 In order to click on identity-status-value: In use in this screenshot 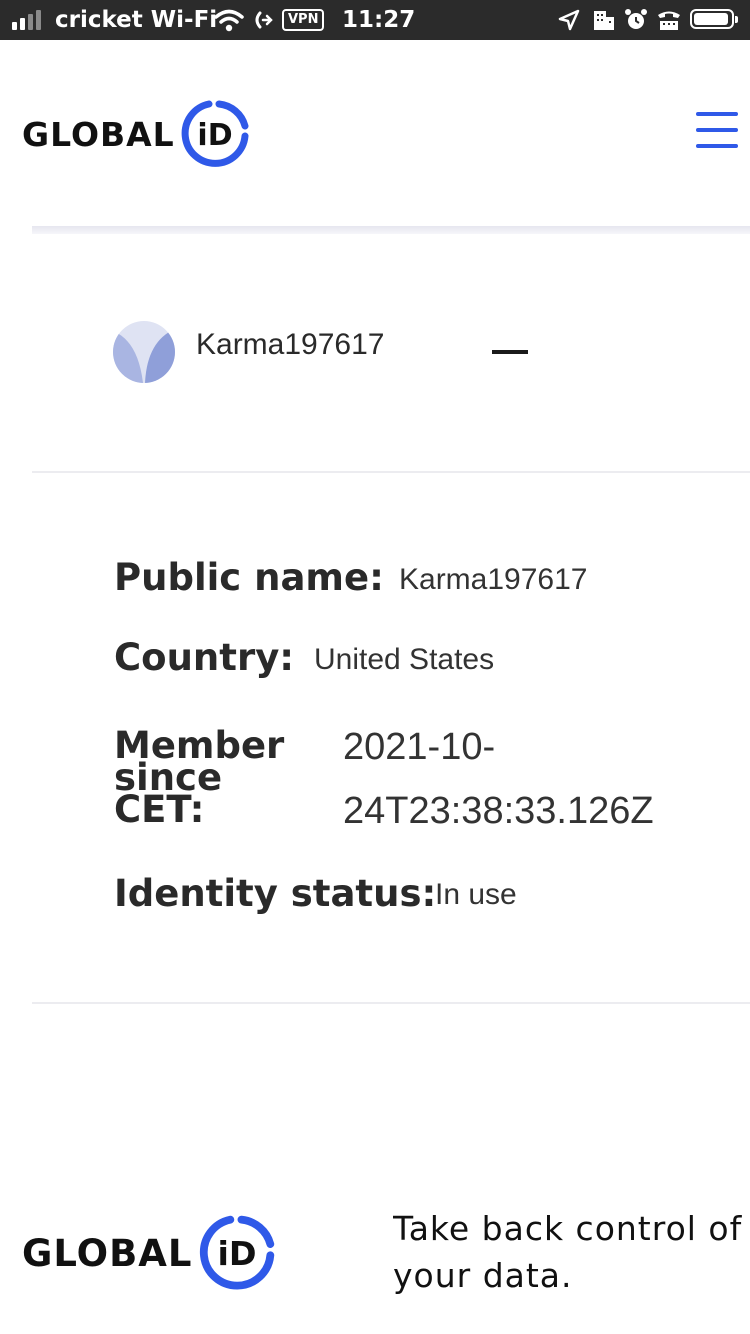, I will do `click(476, 894)`.